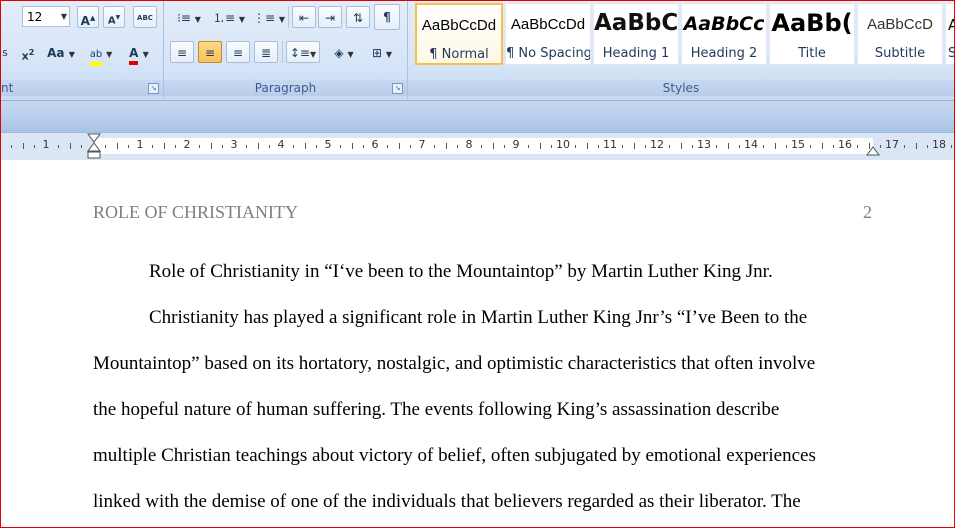 Image resolution: width=955 pixels, height=528 pixels. What do you see at coordinates (812, 53) in the screenshot?
I see `style-name: Title` at bounding box center [812, 53].